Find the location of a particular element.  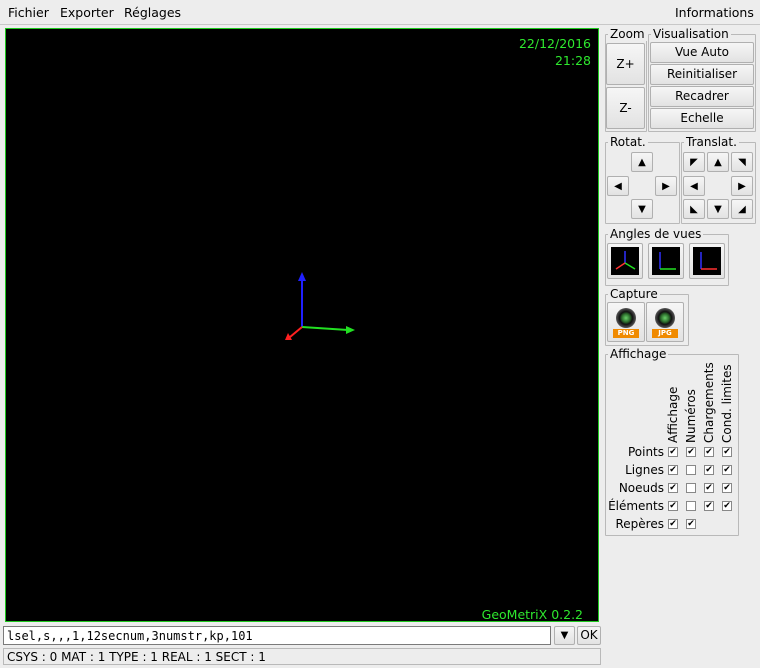

capture-png-button: PNG is located at coordinates (626, 322).